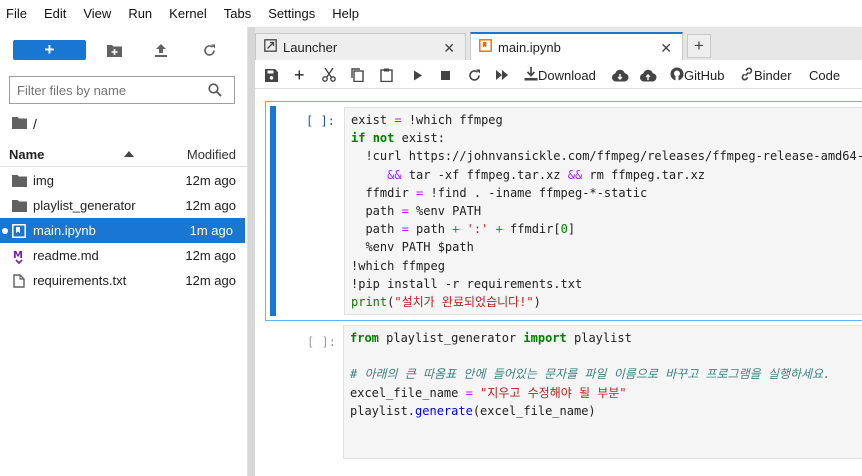 This screenshot has height=476, width=862. What do you see at coordinates (412, 247) in the screenshot?
I see `code-line: %env PATH $path` at bounding box center [412, 247].